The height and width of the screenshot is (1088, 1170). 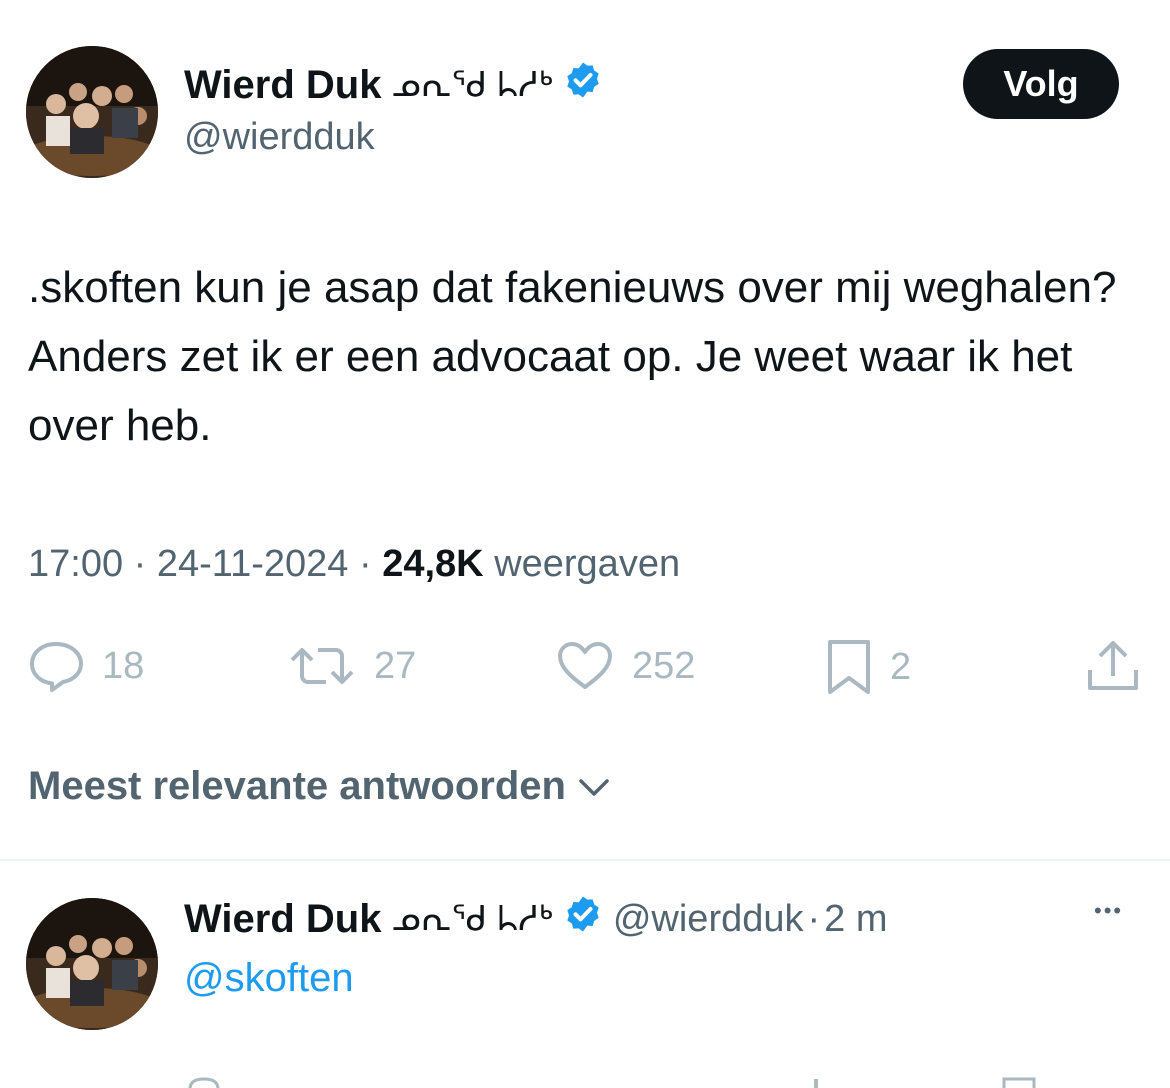 I want to click on replies-sort-label: Meest relevante antwoorden, so click(x=297, y=786).